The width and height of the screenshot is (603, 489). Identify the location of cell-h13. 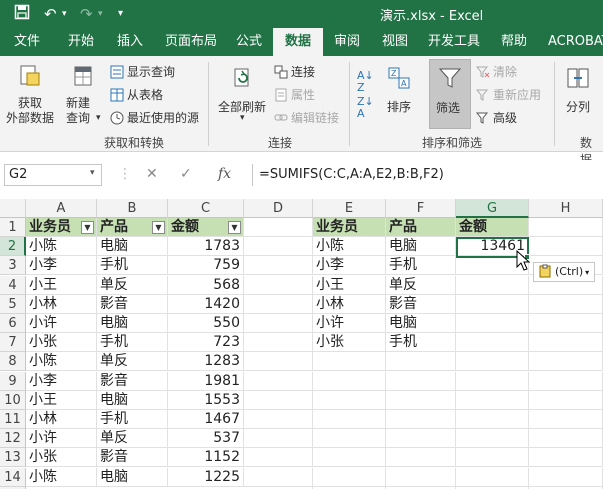
(566, 458).